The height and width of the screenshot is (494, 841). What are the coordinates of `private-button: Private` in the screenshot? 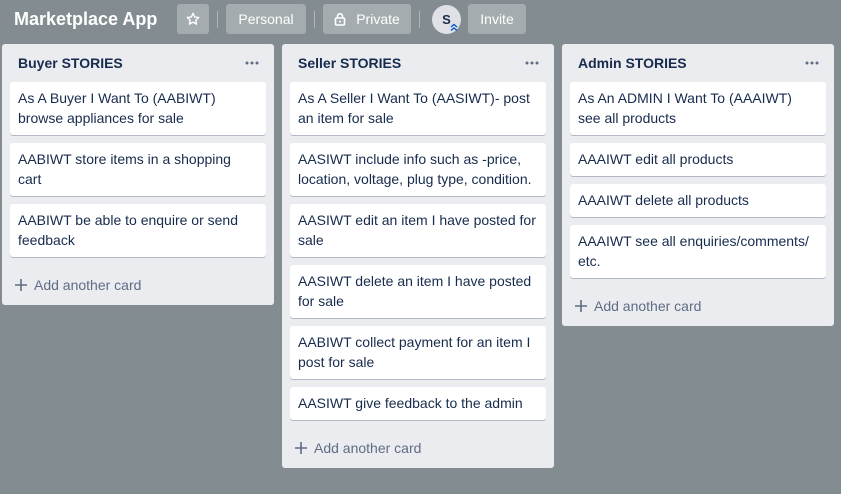 It's located at (367, 19).